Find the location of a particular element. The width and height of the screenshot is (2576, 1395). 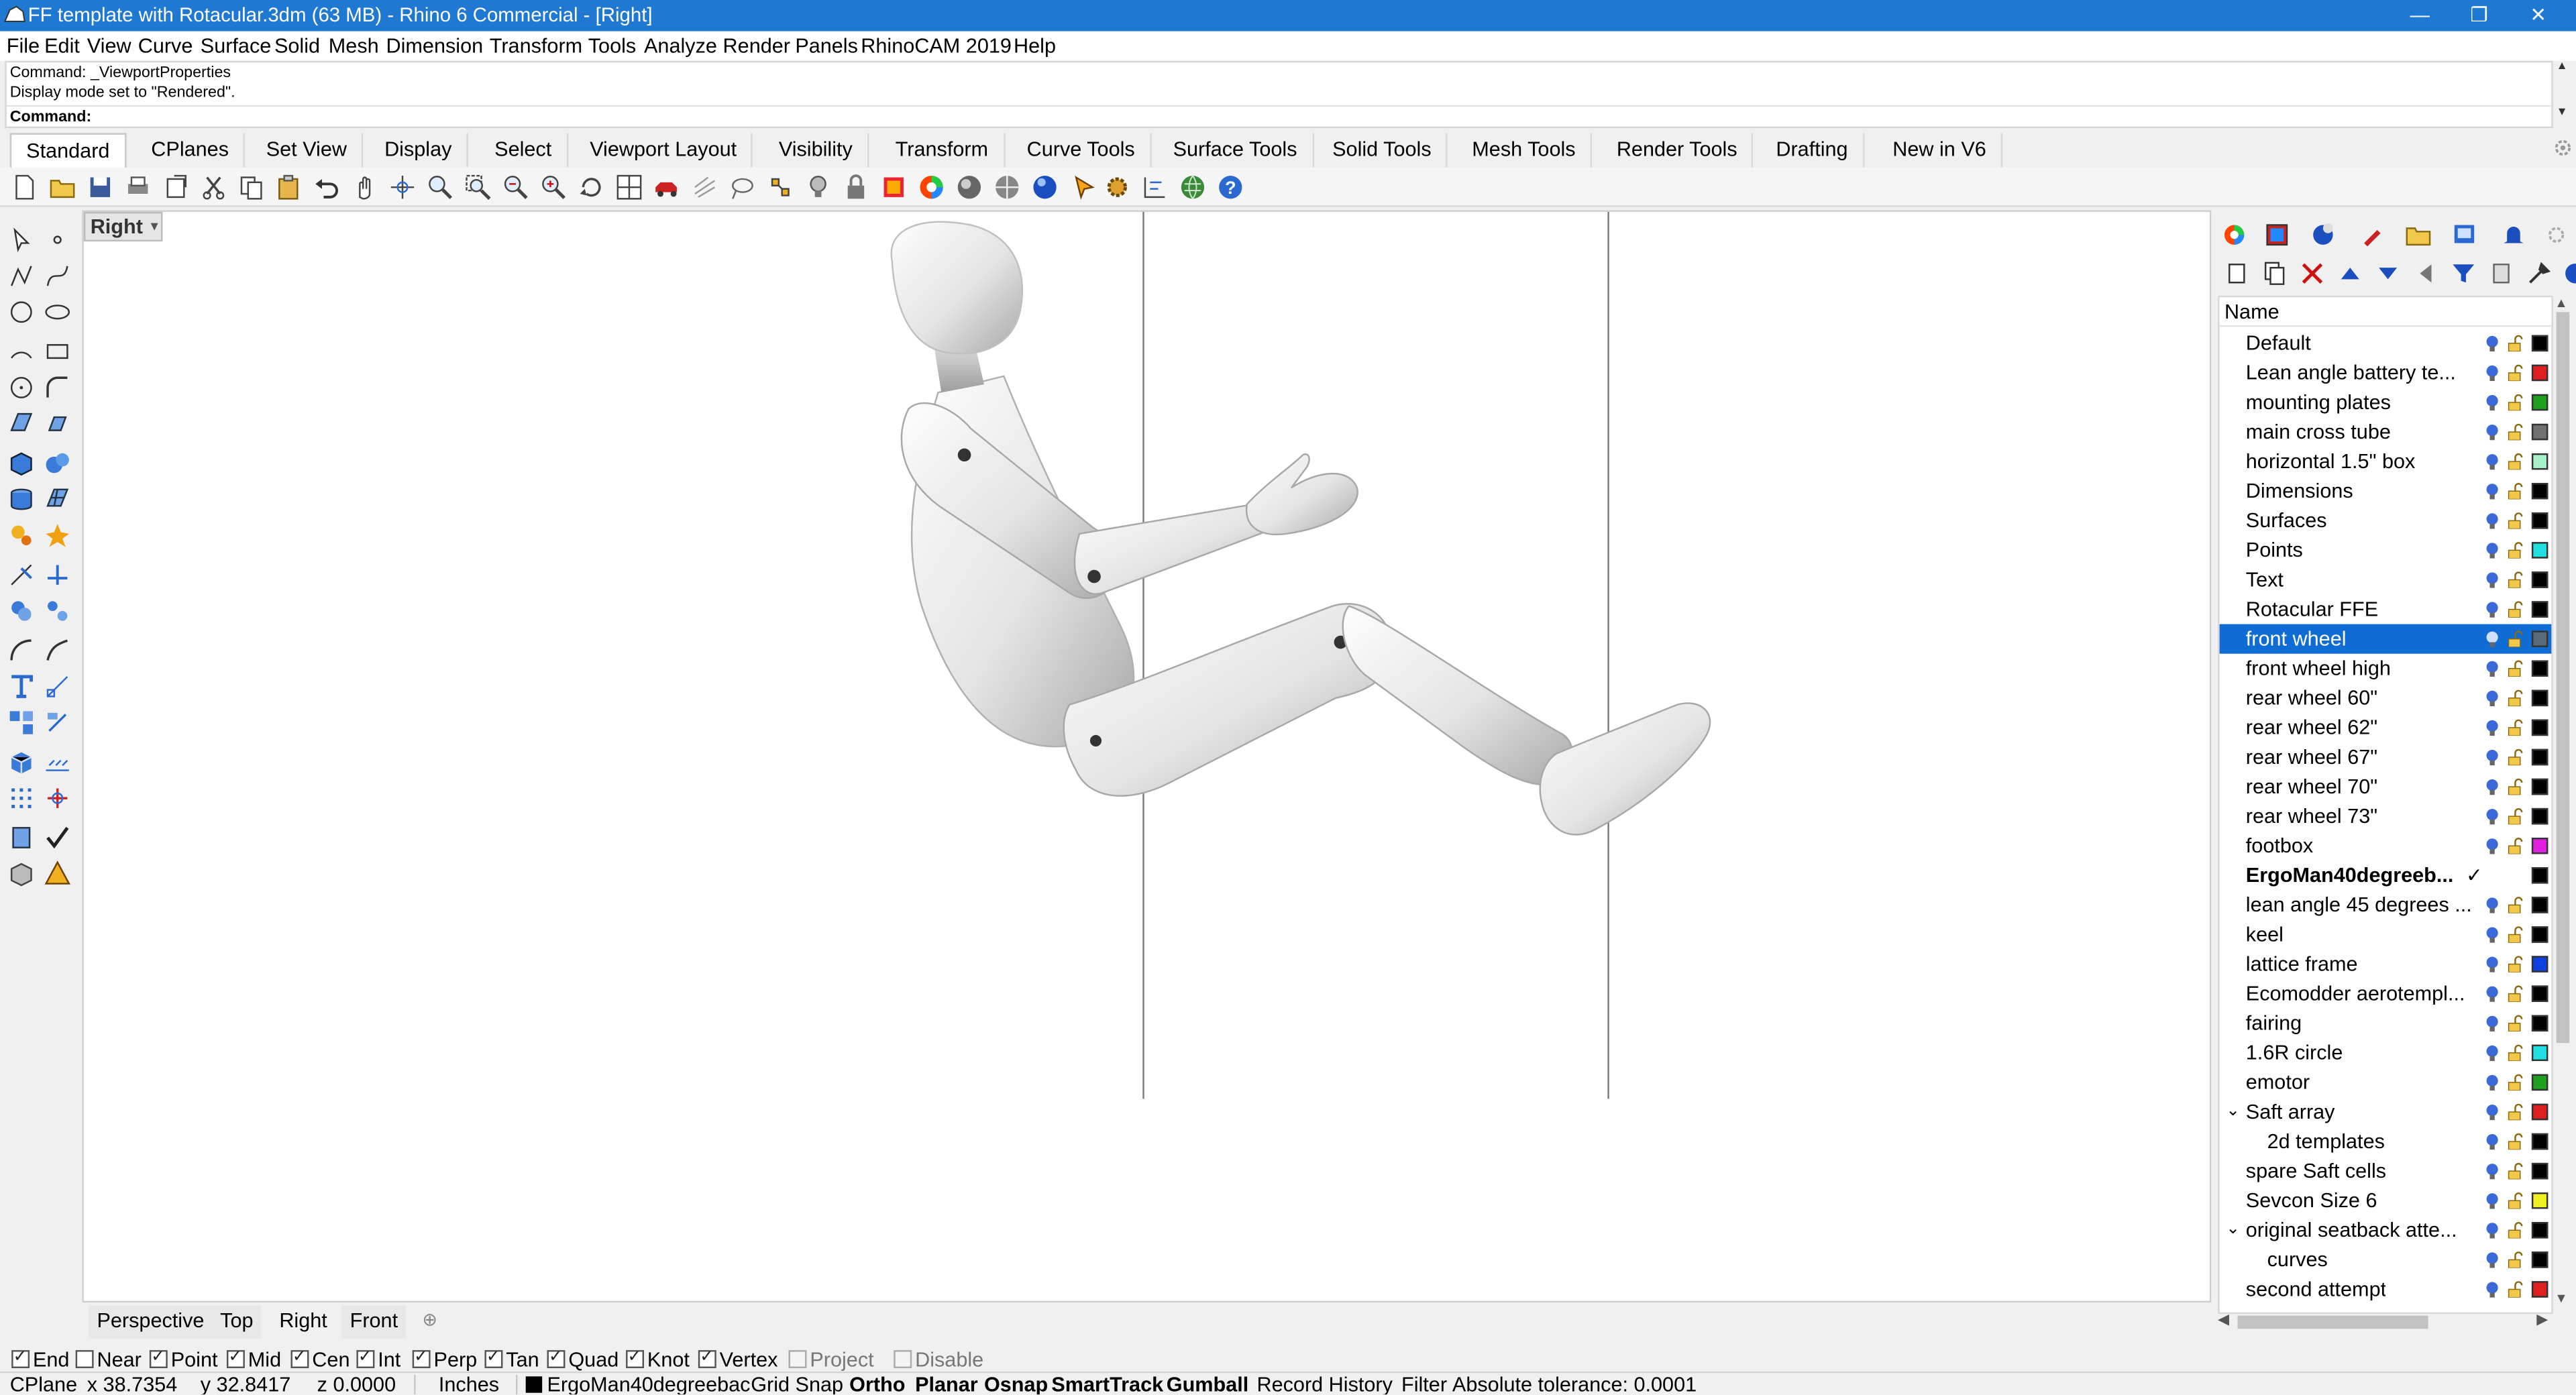

layers-icon is located at coordinates (2277, 235).